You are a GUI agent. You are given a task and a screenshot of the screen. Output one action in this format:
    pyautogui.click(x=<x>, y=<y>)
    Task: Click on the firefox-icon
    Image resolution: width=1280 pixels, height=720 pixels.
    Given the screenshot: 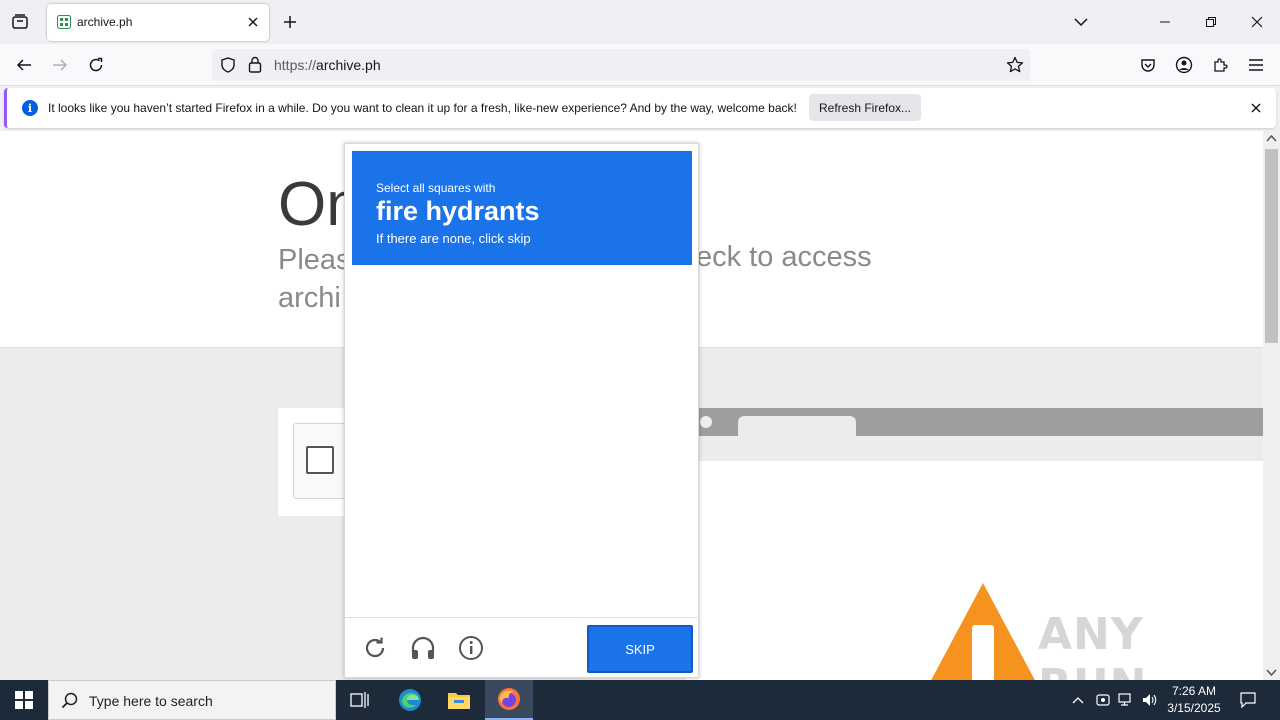 What is the action you would take?
    pyautogui.click(x=509, y=699)
    